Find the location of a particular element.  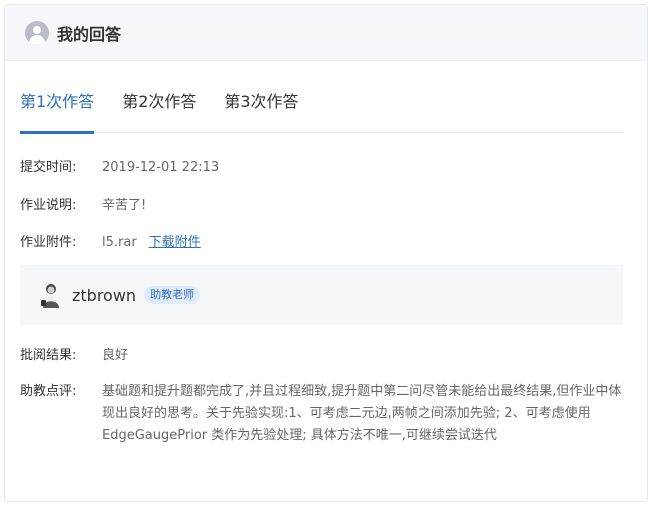

tab-attempt-2: 第2次作答 is located at coordinates (159, 108).